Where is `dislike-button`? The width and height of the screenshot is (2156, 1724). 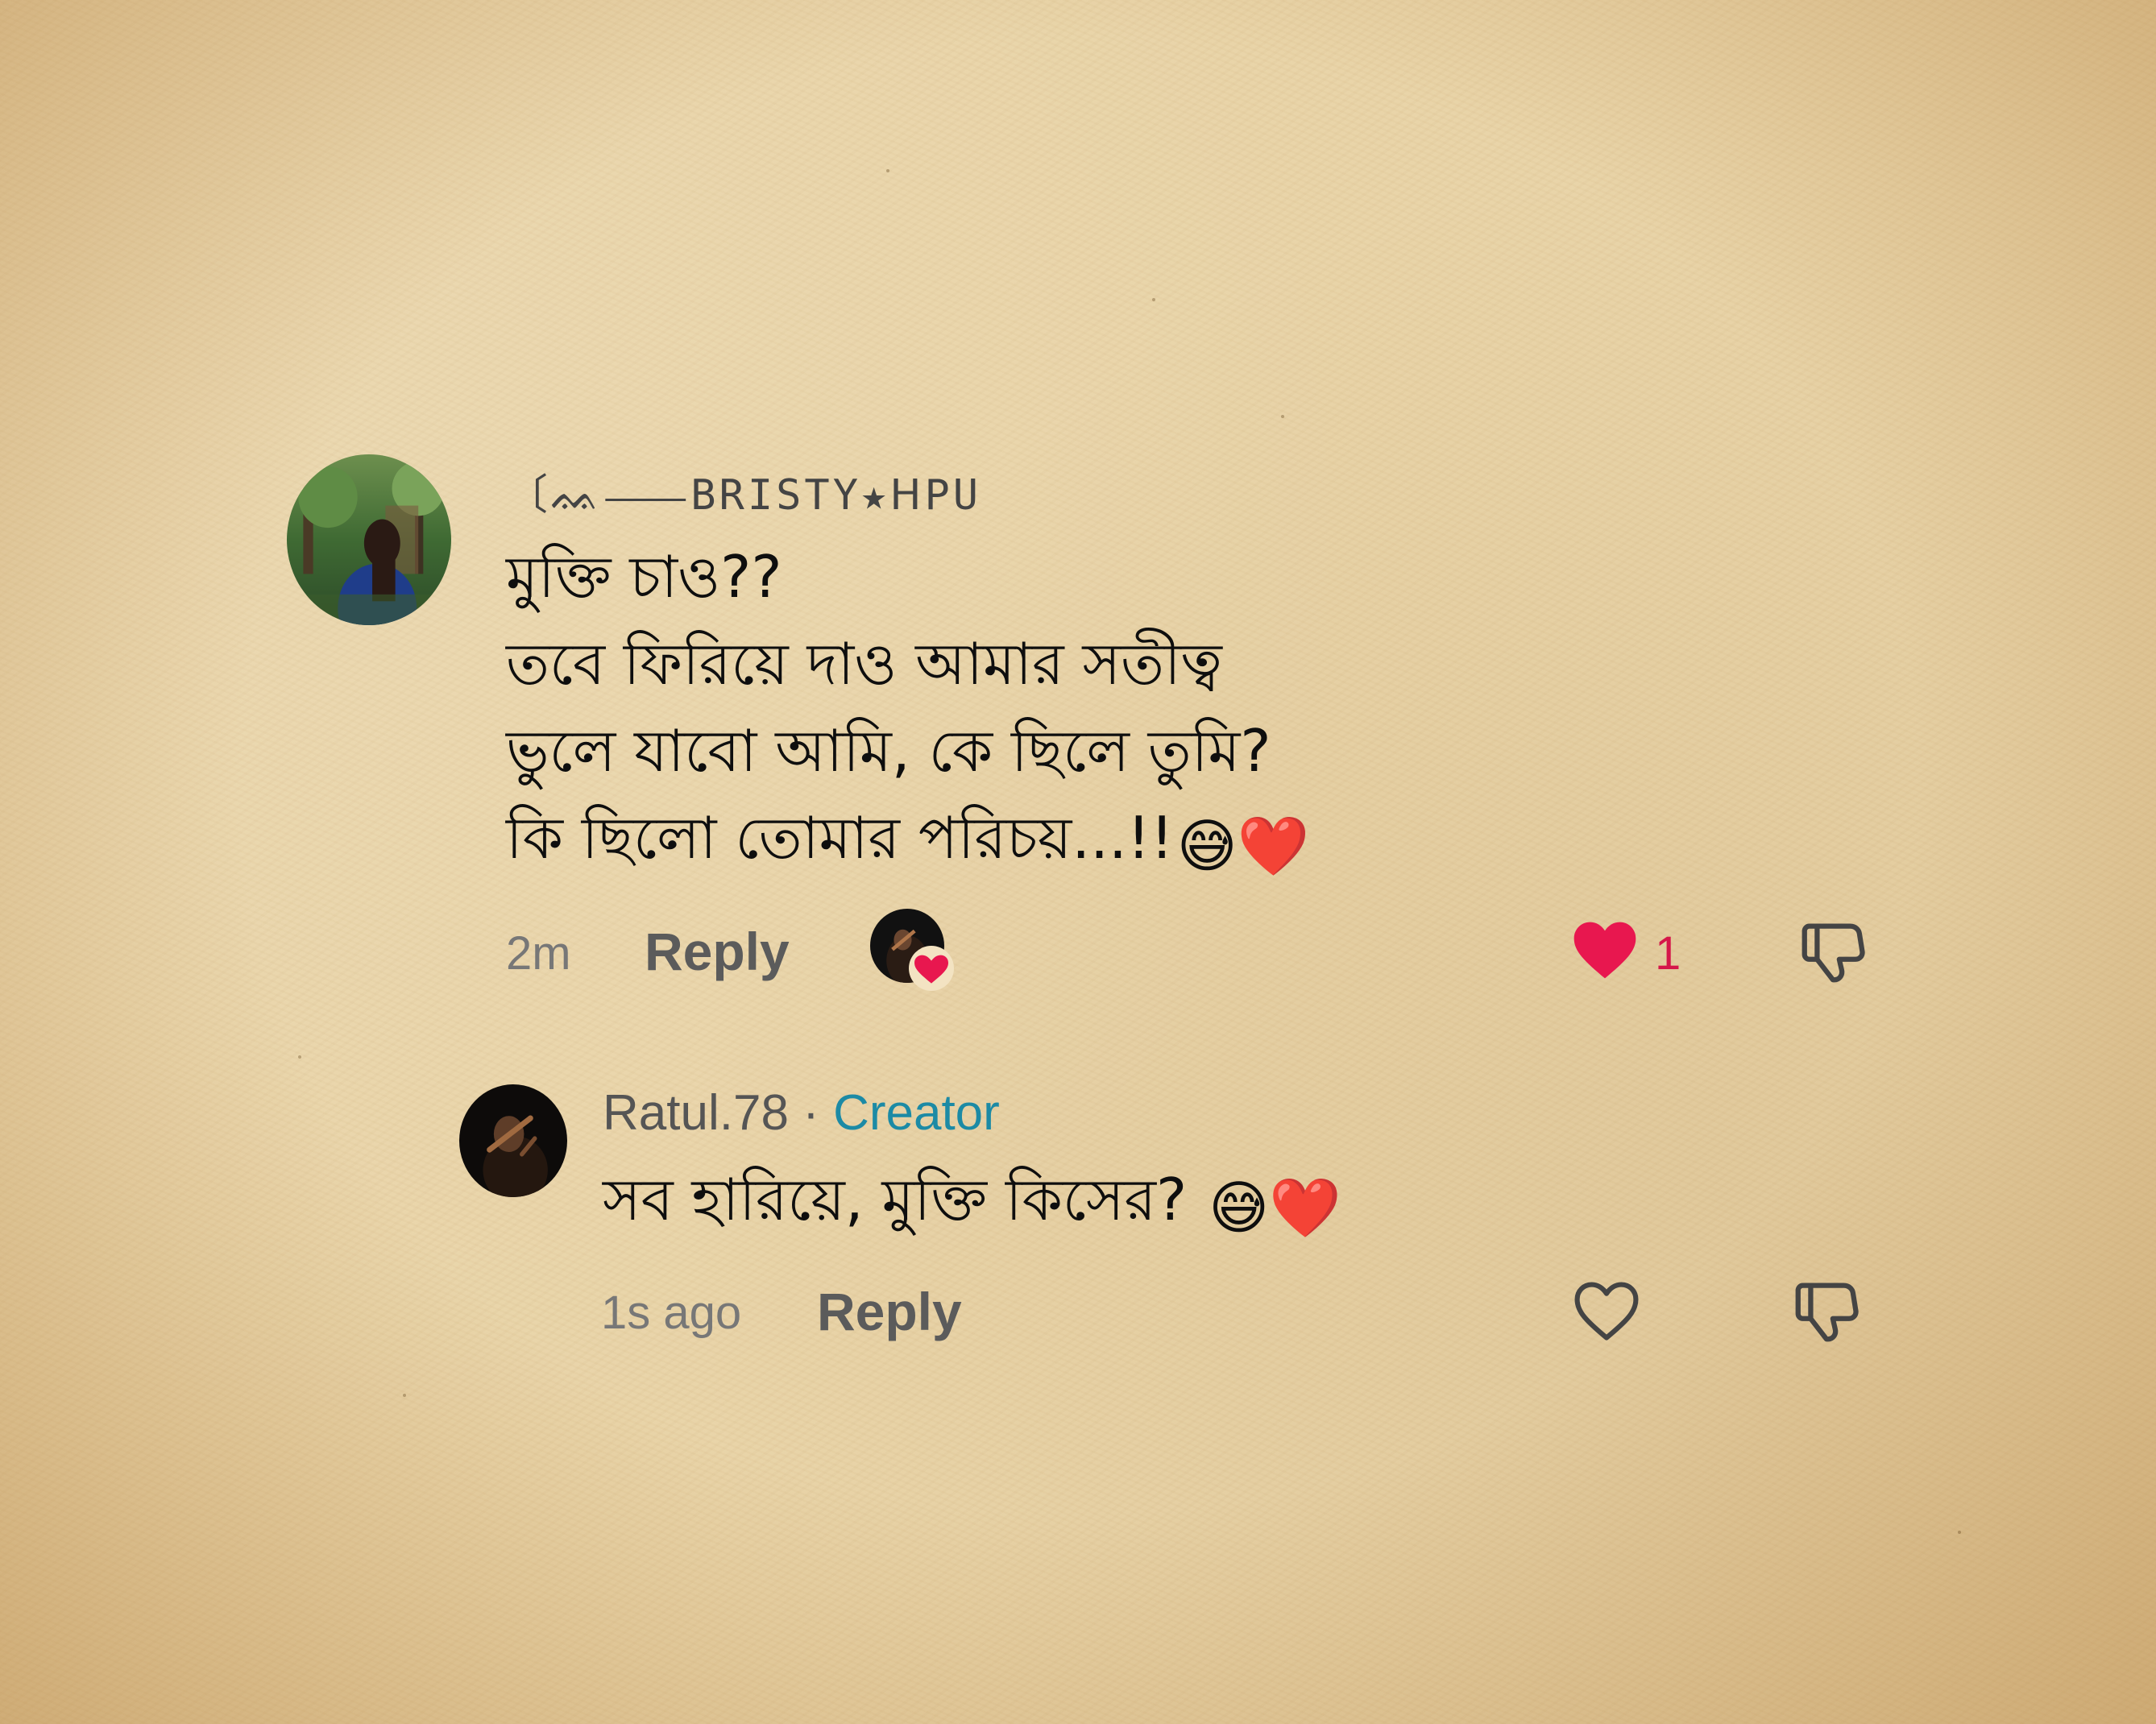 dislike-button is located at coordinates (1833, 951).